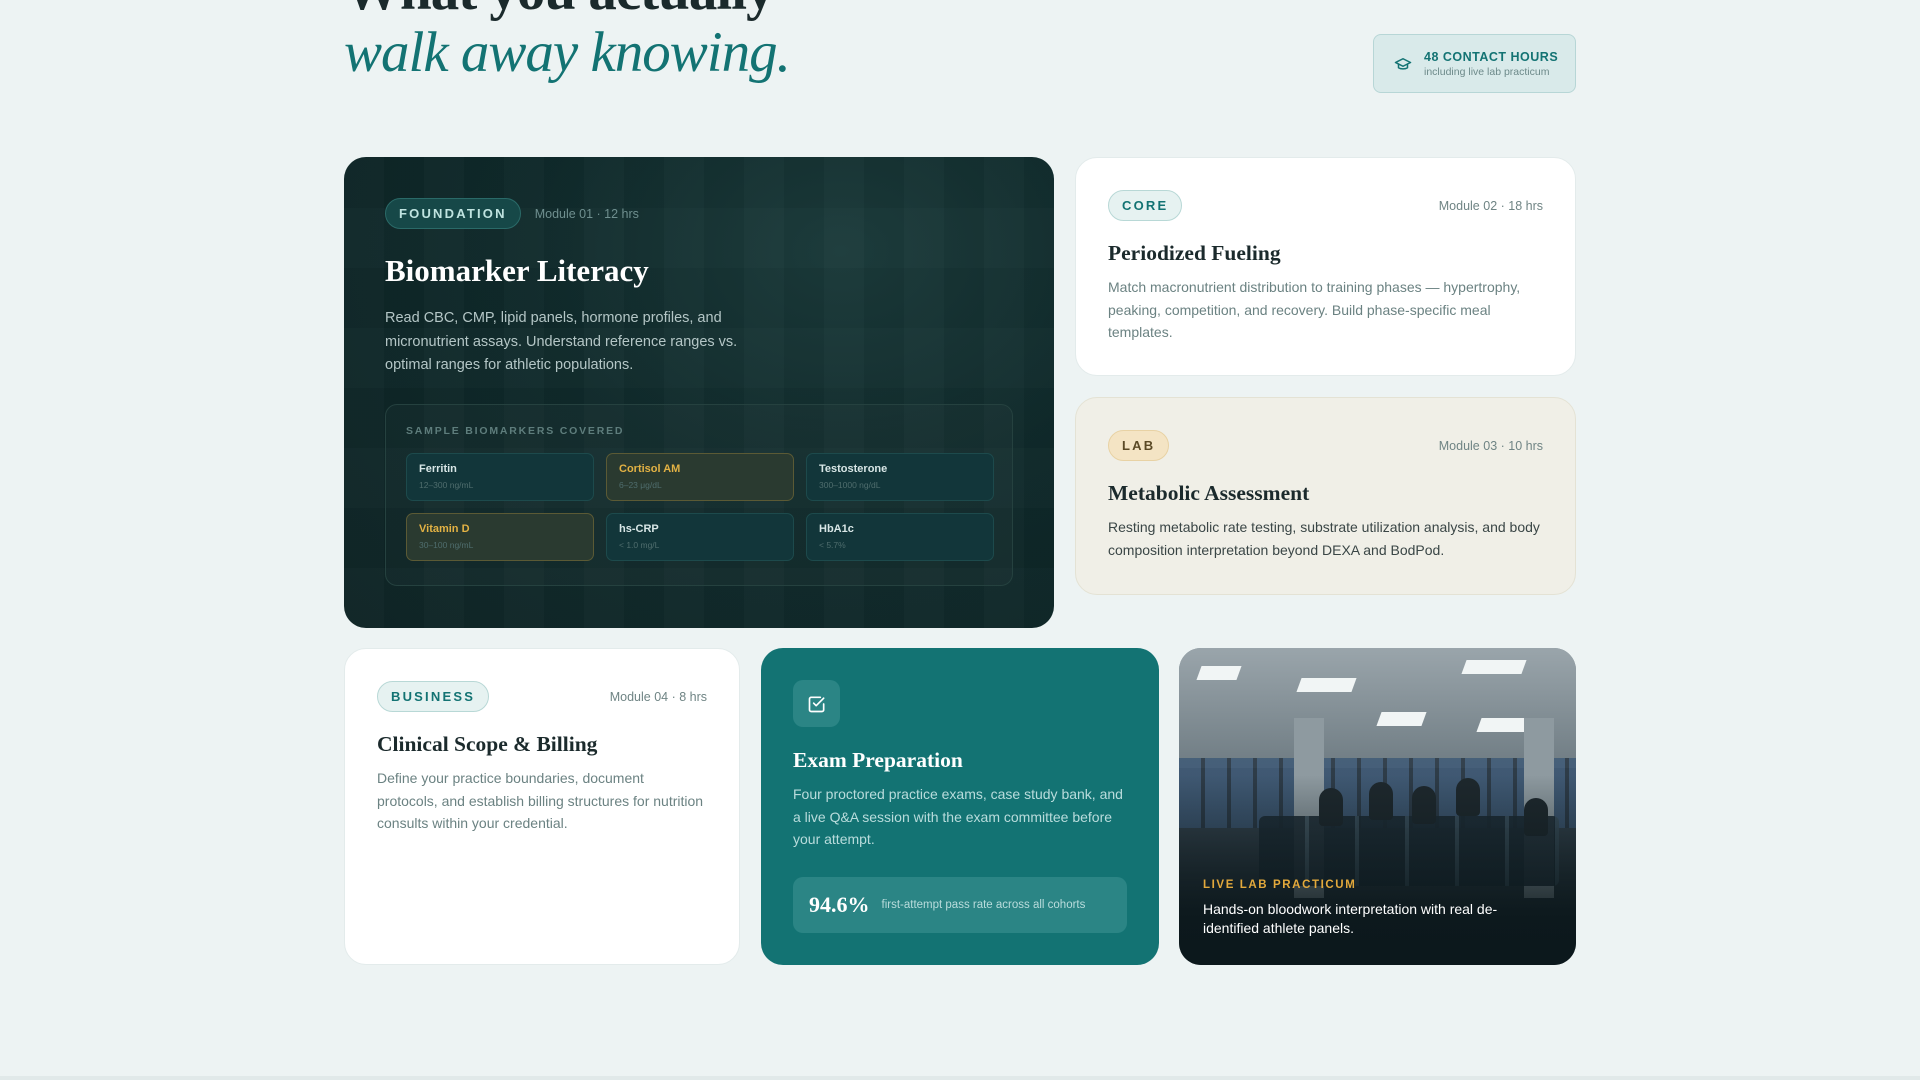 This screenshot has height=1080, width=1920. What do you see at coordinates (639, 529) in the screenshot?
I see `biomarker-name: hs-CRP` at bounding box center [639, 529].